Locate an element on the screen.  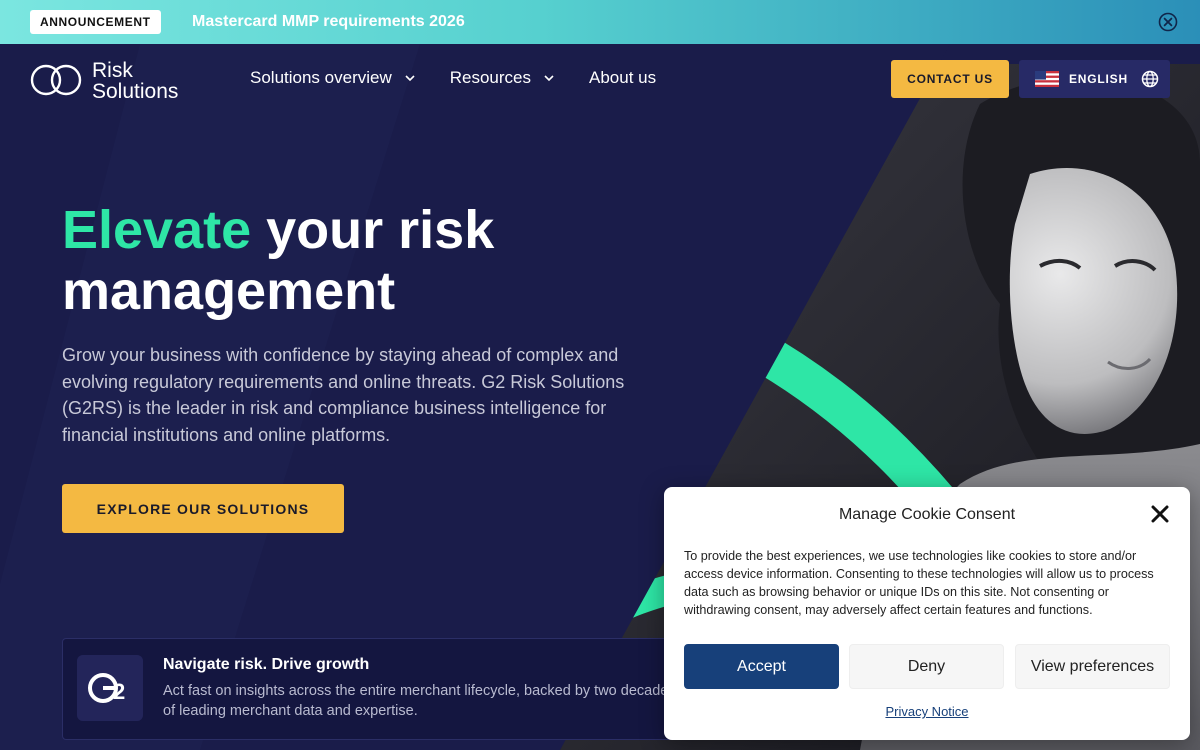
hero-title-accent: Elevate is located at coordinates (157, 230).